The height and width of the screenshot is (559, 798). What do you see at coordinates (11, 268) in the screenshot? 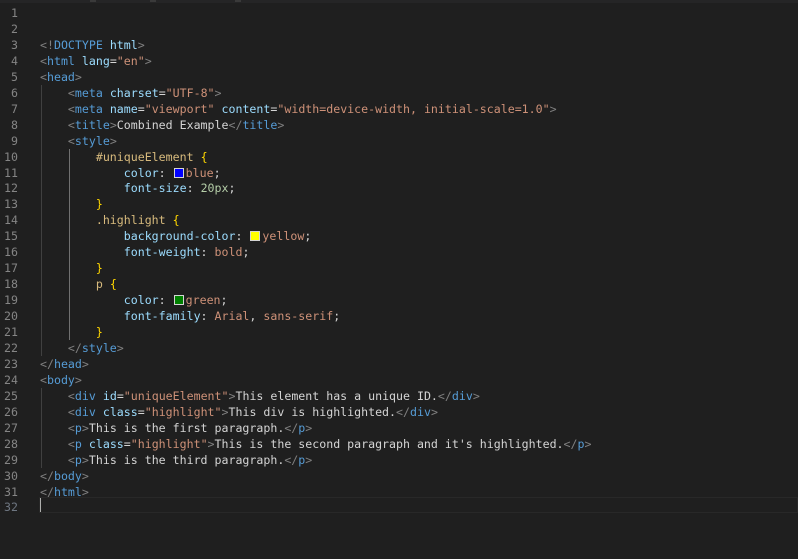
I see `line-number: 17` at bounding box center [11, 268].